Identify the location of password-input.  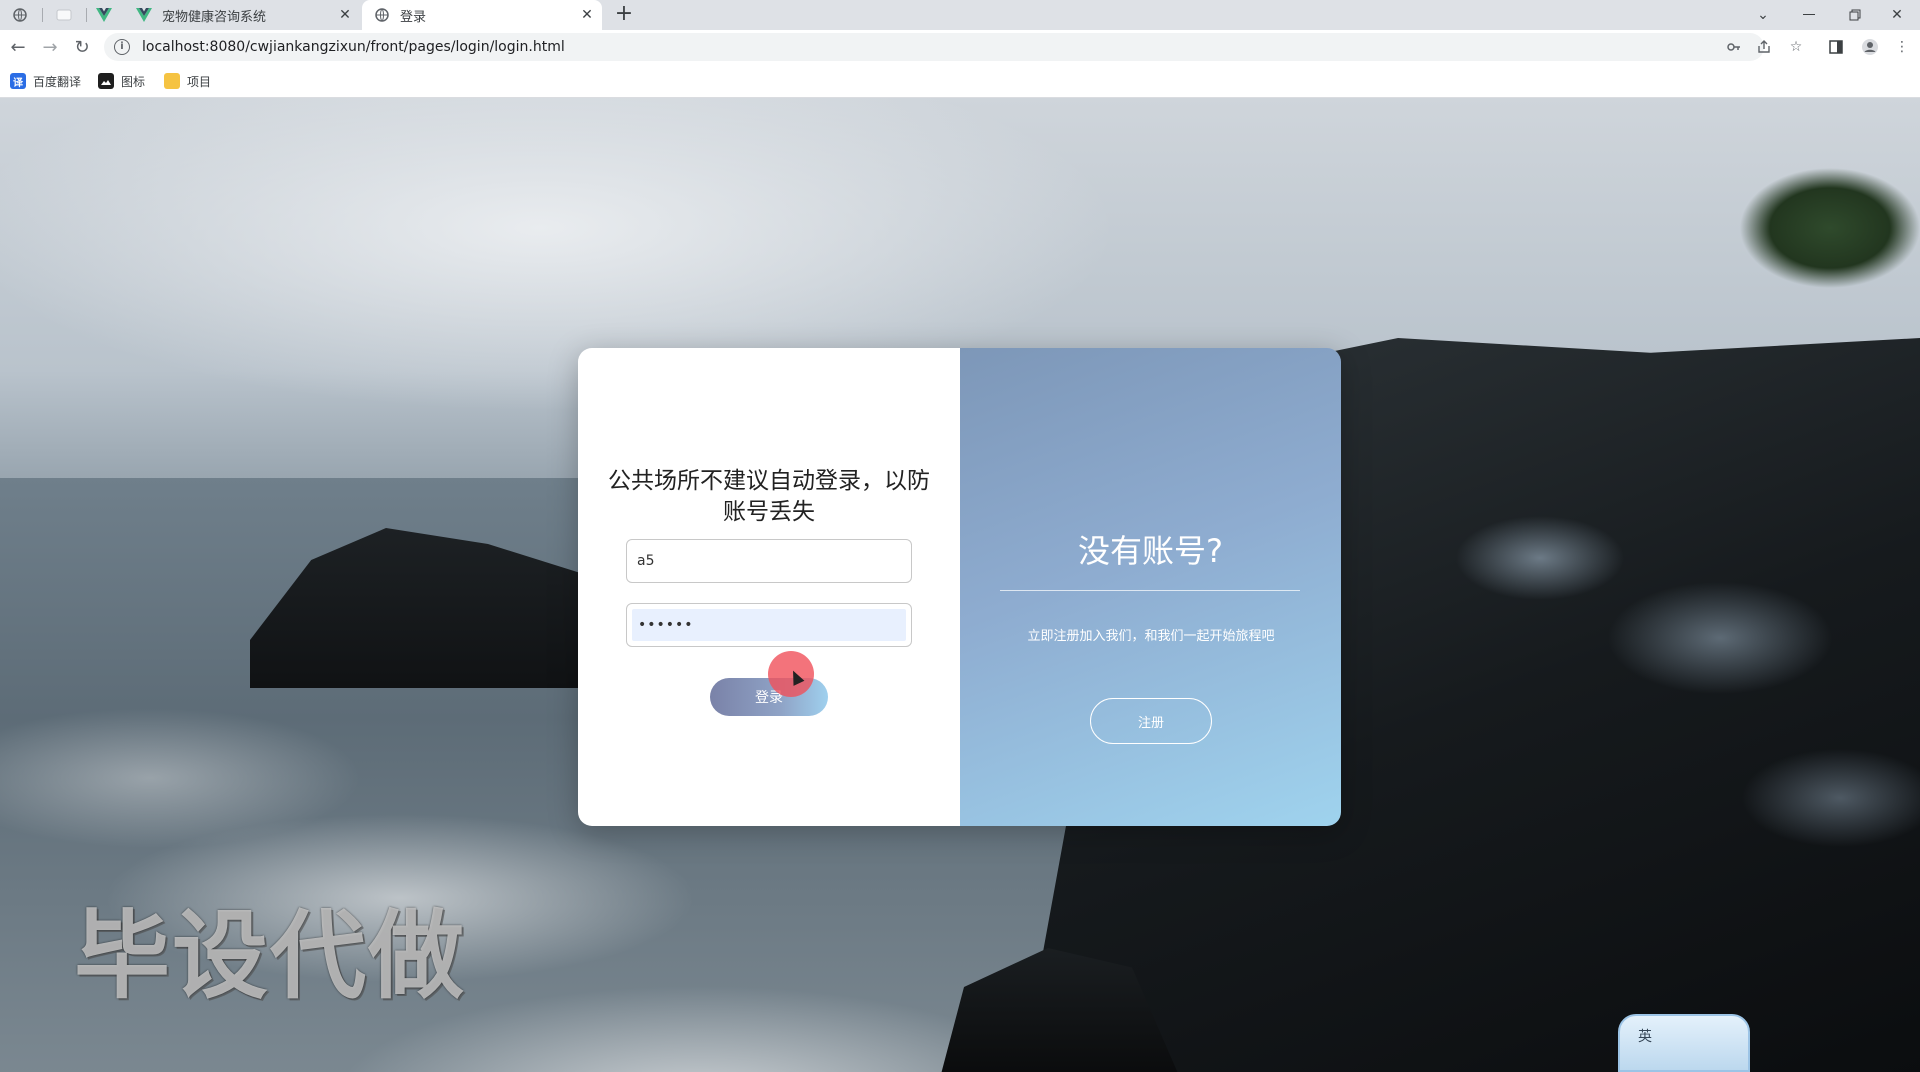
(769, 625).